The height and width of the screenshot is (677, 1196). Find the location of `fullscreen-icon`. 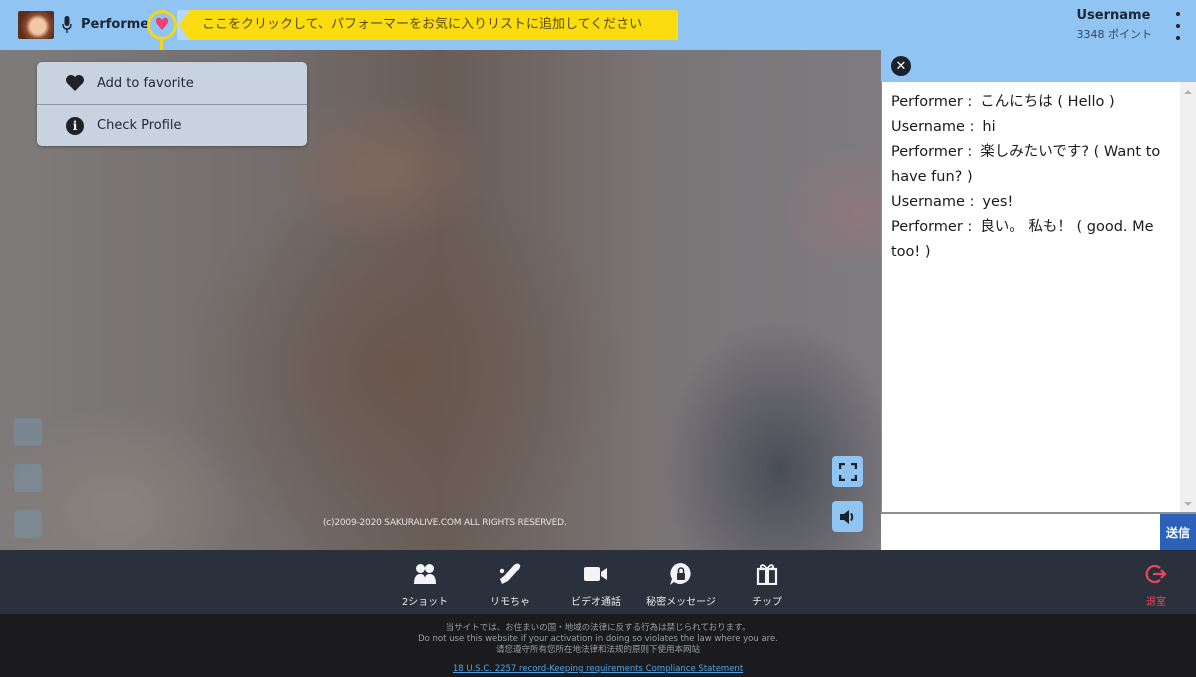

fullscreen-icon is located at coordinates (847, 471).